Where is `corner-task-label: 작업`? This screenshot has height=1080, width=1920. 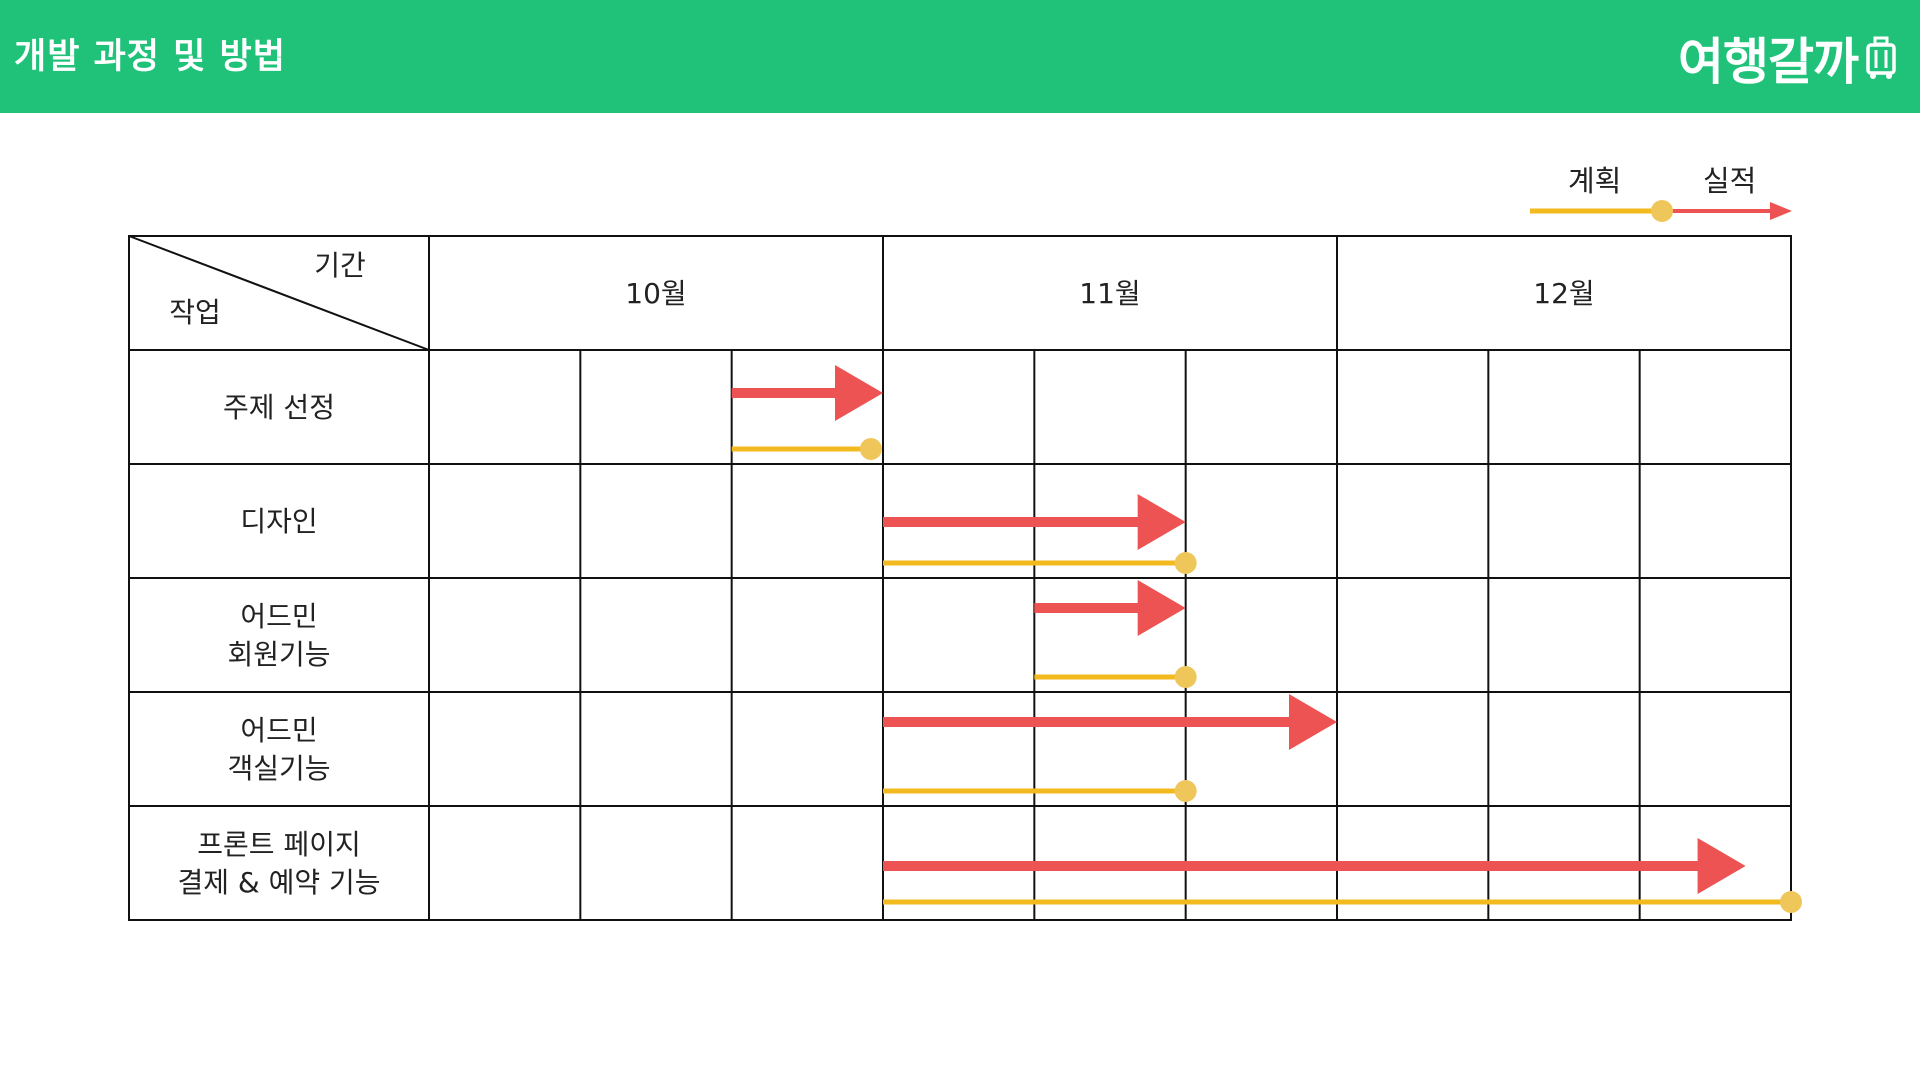 corner-task-label: 작업 is located at coordinates (195, 312).